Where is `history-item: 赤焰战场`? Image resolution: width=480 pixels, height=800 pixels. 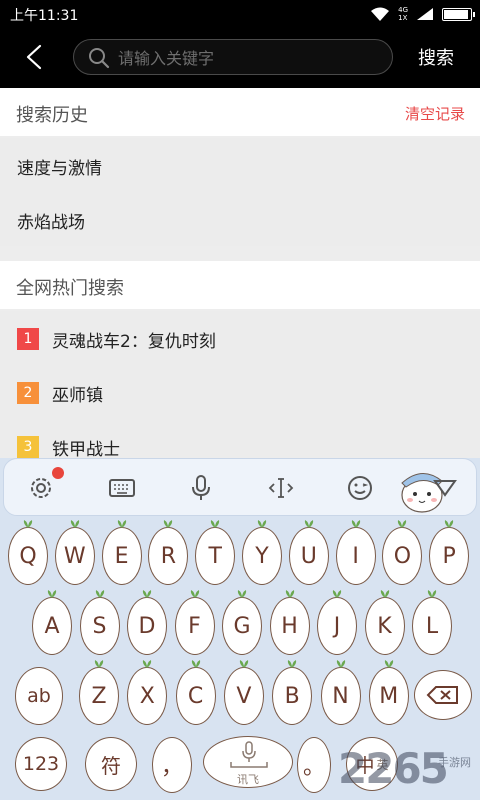 history-item: 赤焰战场 is located at coordinates (240, 219).